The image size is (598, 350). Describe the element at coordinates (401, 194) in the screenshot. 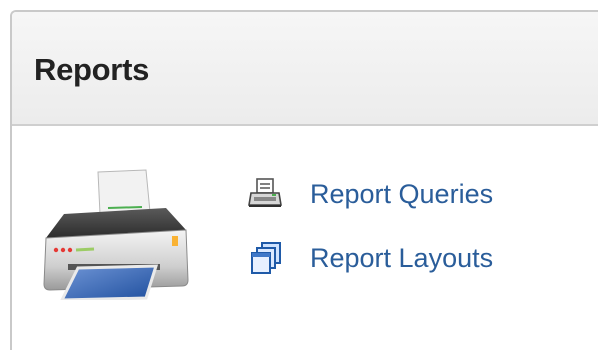

I see `report-queries-link: Report Queries` at that location.